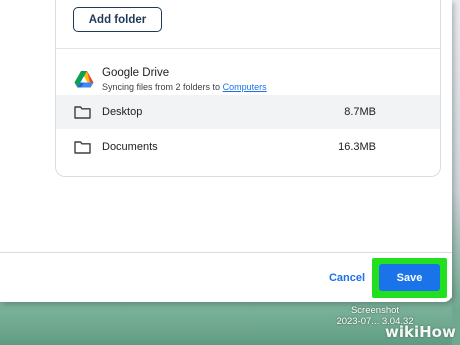 The height and width of the screenshot is (345, 460). What do you see at coordinates (360, 112) in the screenshot?
I see `folder-size: 8.7MB` at bounding box center [360, 112].